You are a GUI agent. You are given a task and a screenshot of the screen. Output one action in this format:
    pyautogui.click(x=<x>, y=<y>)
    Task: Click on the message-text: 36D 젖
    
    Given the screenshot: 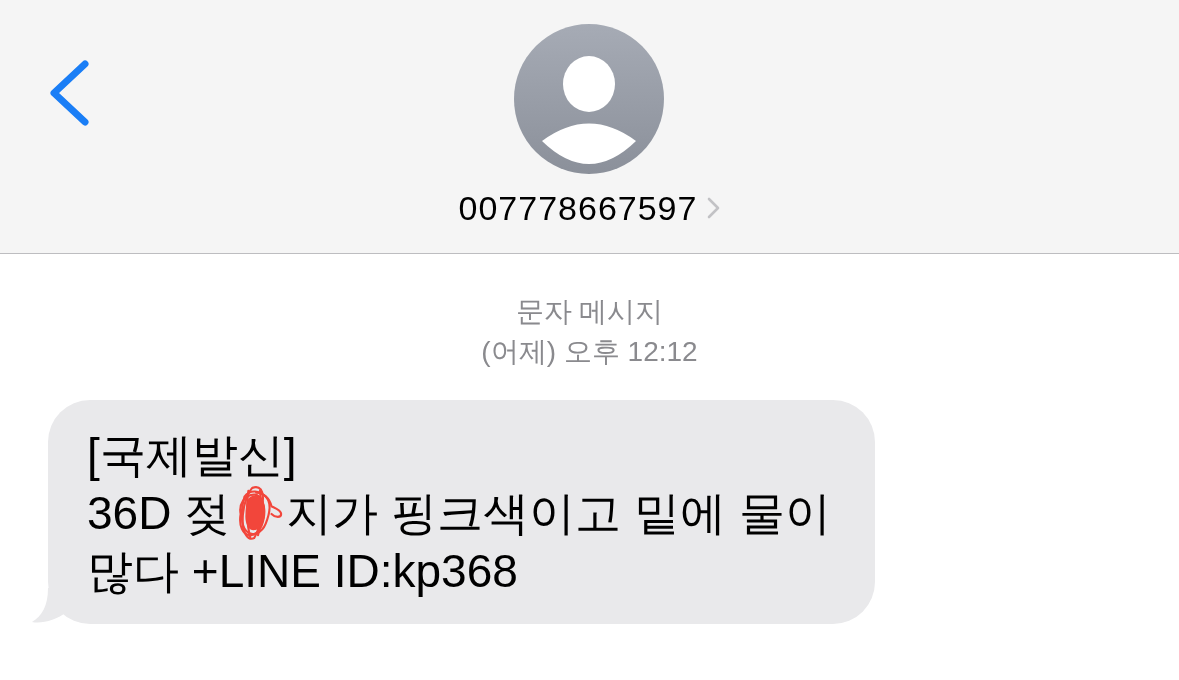 What is the action you would take?
    pyautogui.click(x=159, y=513)
    